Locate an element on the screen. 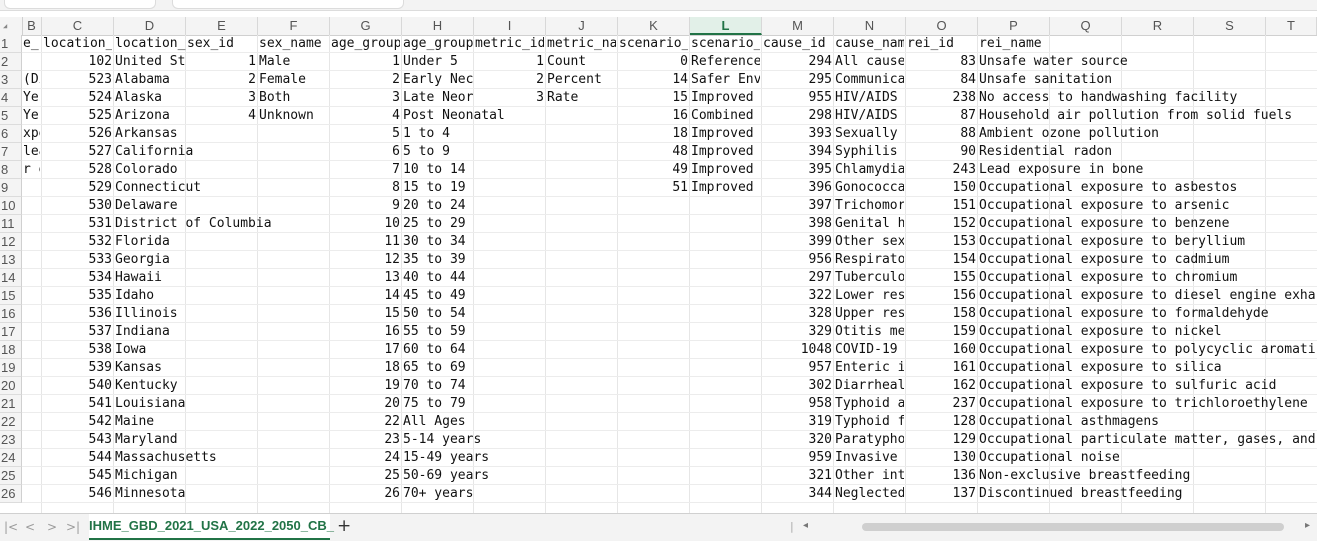 This screenshot has height=541, width=1317. cell-k8: 49 is located at coordinates (653, 170).